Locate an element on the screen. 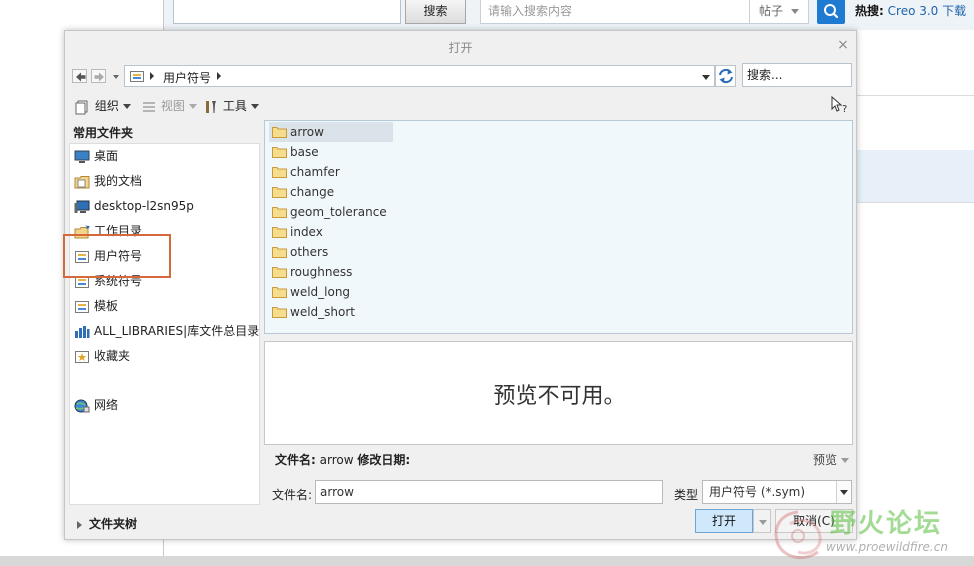  organize-icon is located at coordinates (81, 107).